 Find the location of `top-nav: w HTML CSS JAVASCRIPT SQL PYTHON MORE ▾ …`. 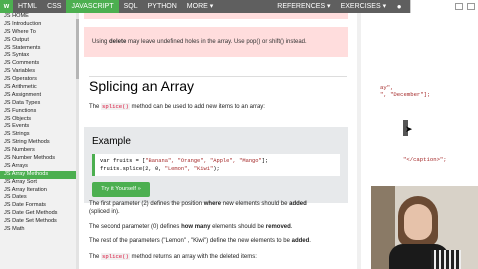

top-nav: w HTML CSS JAVASCRIPT SQL PYTHON MORE ▾ … is located at coordinates (239, 6).